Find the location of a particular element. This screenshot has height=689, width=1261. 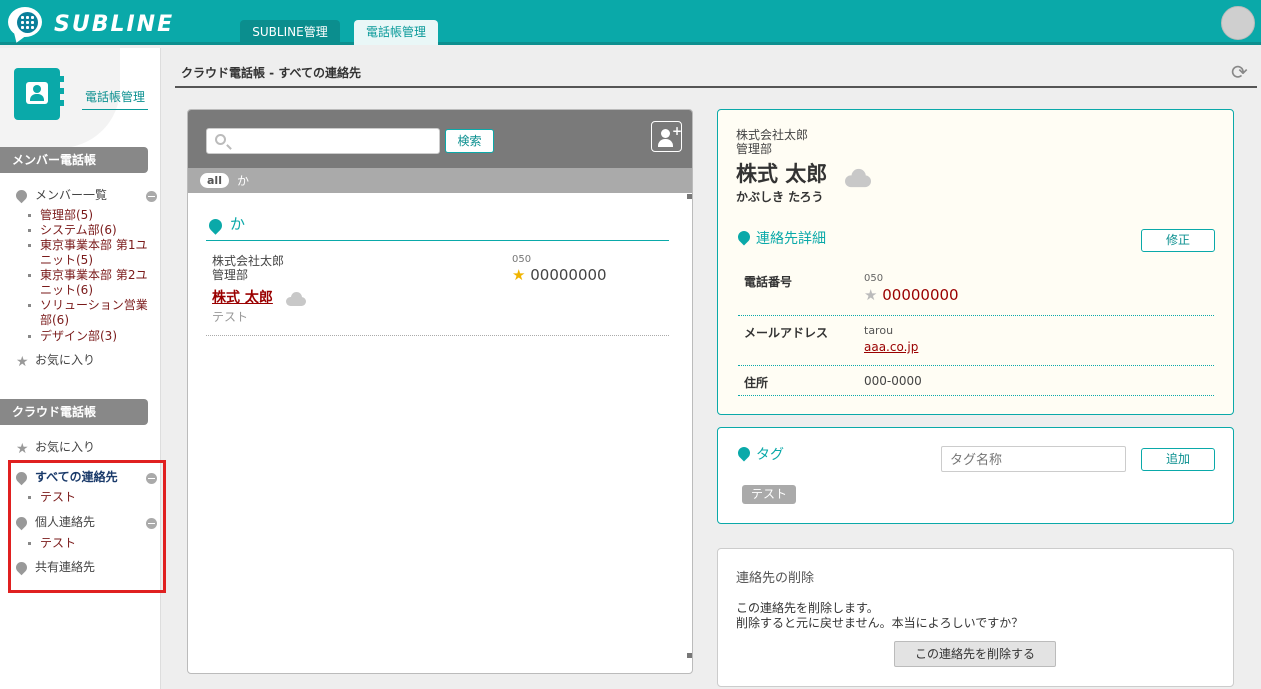

tag-chip: テスト is located at coordinates (769, 494).